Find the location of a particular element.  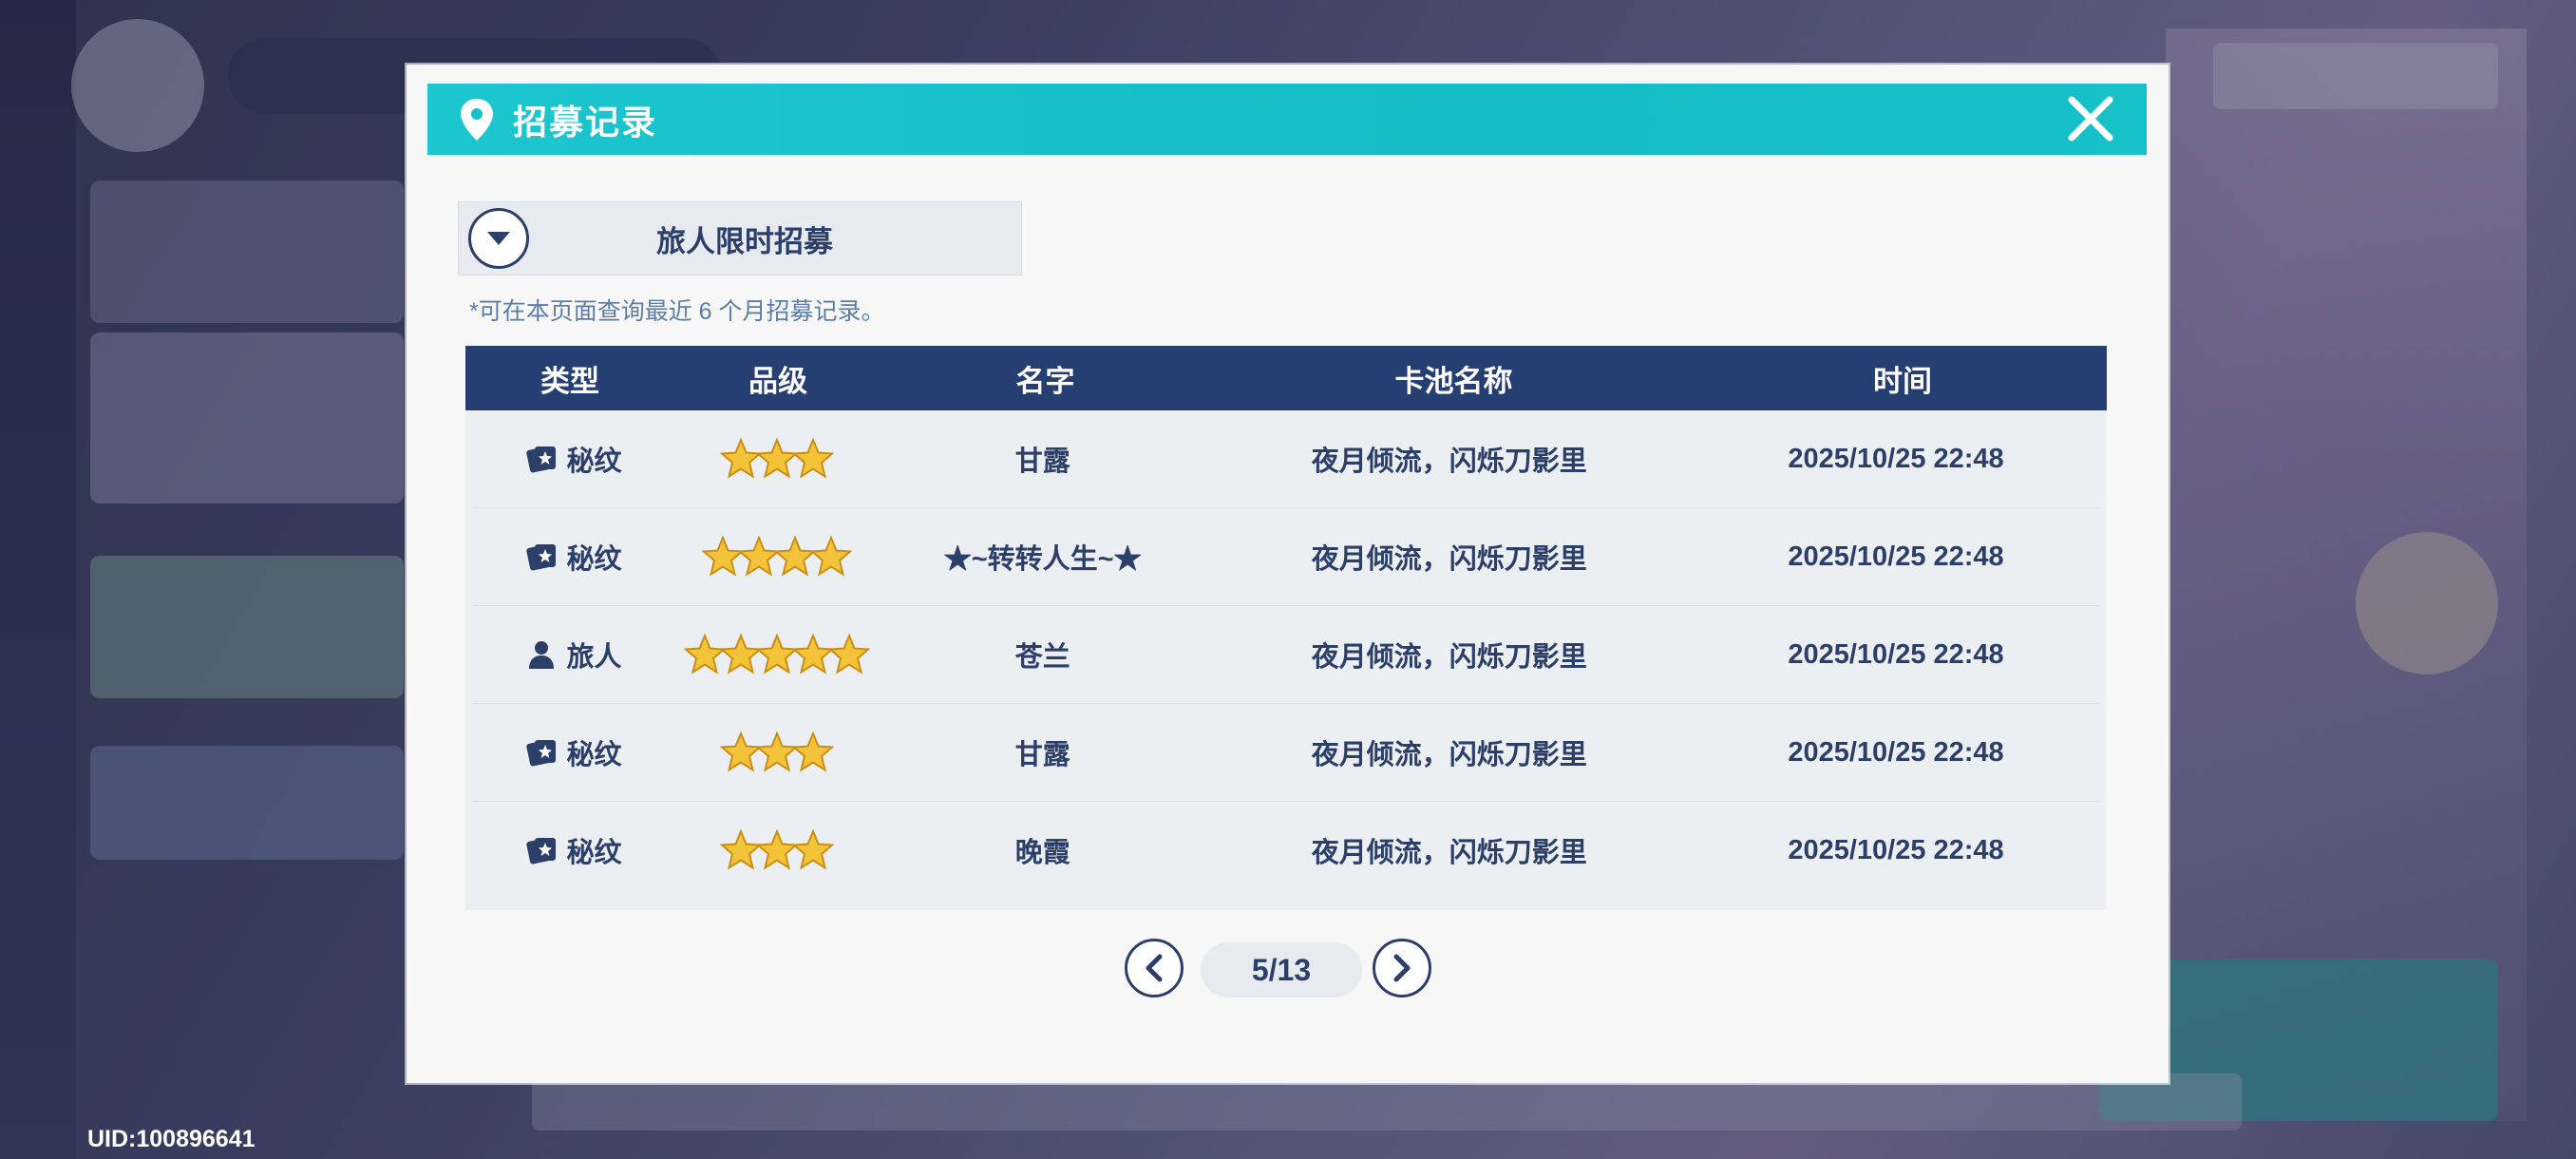

uid-label: UID:100896641 is located at coordinates (171, 1139).